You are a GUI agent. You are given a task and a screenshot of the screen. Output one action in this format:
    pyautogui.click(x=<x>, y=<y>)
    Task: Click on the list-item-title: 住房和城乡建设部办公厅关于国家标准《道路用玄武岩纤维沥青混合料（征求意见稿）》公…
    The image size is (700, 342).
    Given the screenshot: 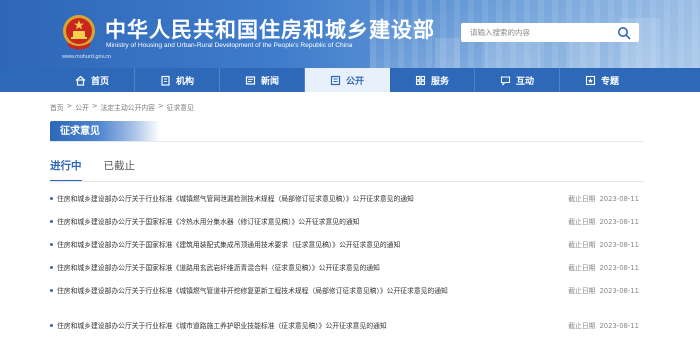 What is the action you would take?
    pyautogui.click(x=218, y=267)
    